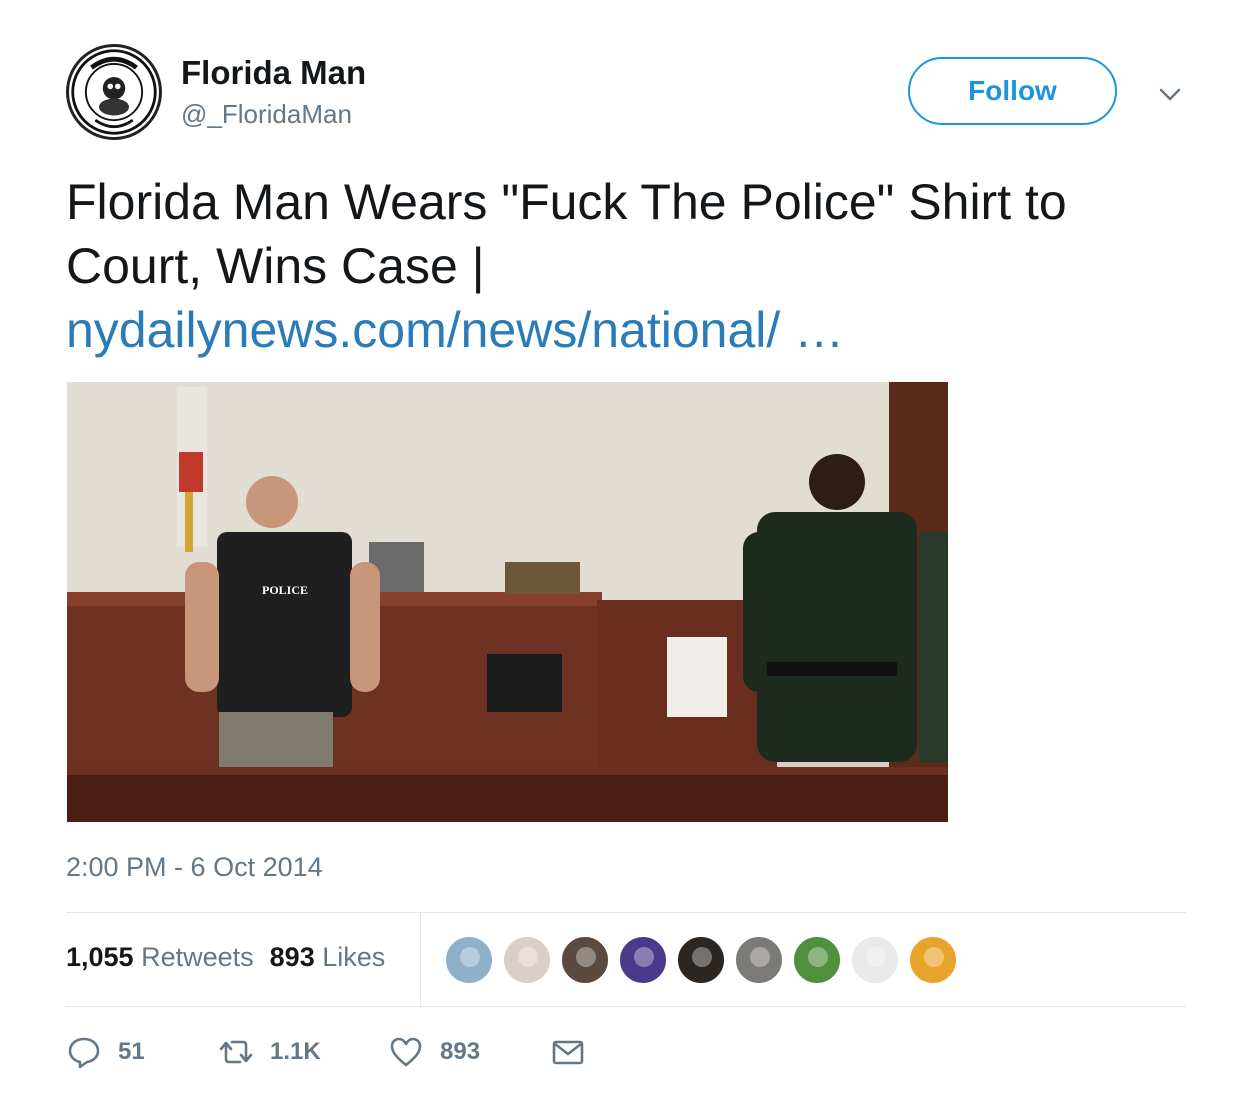 Image resolution: width=1250 pixels, height=1108 pixels. Describe the element at coordinates (84, 1053) in the screenshot. I see `reply-icon` at that location.